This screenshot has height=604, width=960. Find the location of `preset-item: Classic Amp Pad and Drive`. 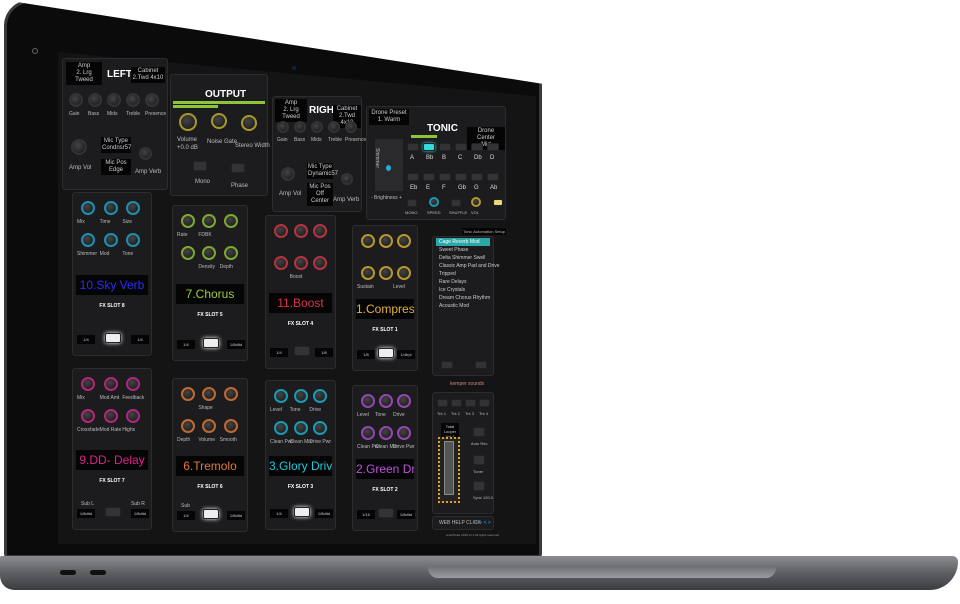

preset-item: Classic Amp Pad and Drive is located at coordinates (468, 266).